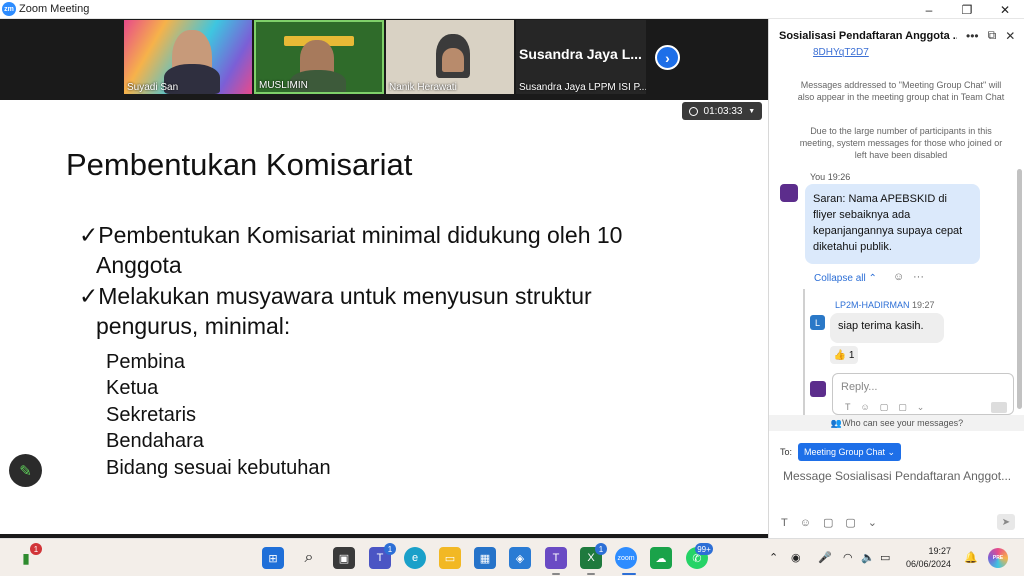 This screenshot has height=576, width=1024. I want to click on copilot-icon: PRE, so click(998, 558).